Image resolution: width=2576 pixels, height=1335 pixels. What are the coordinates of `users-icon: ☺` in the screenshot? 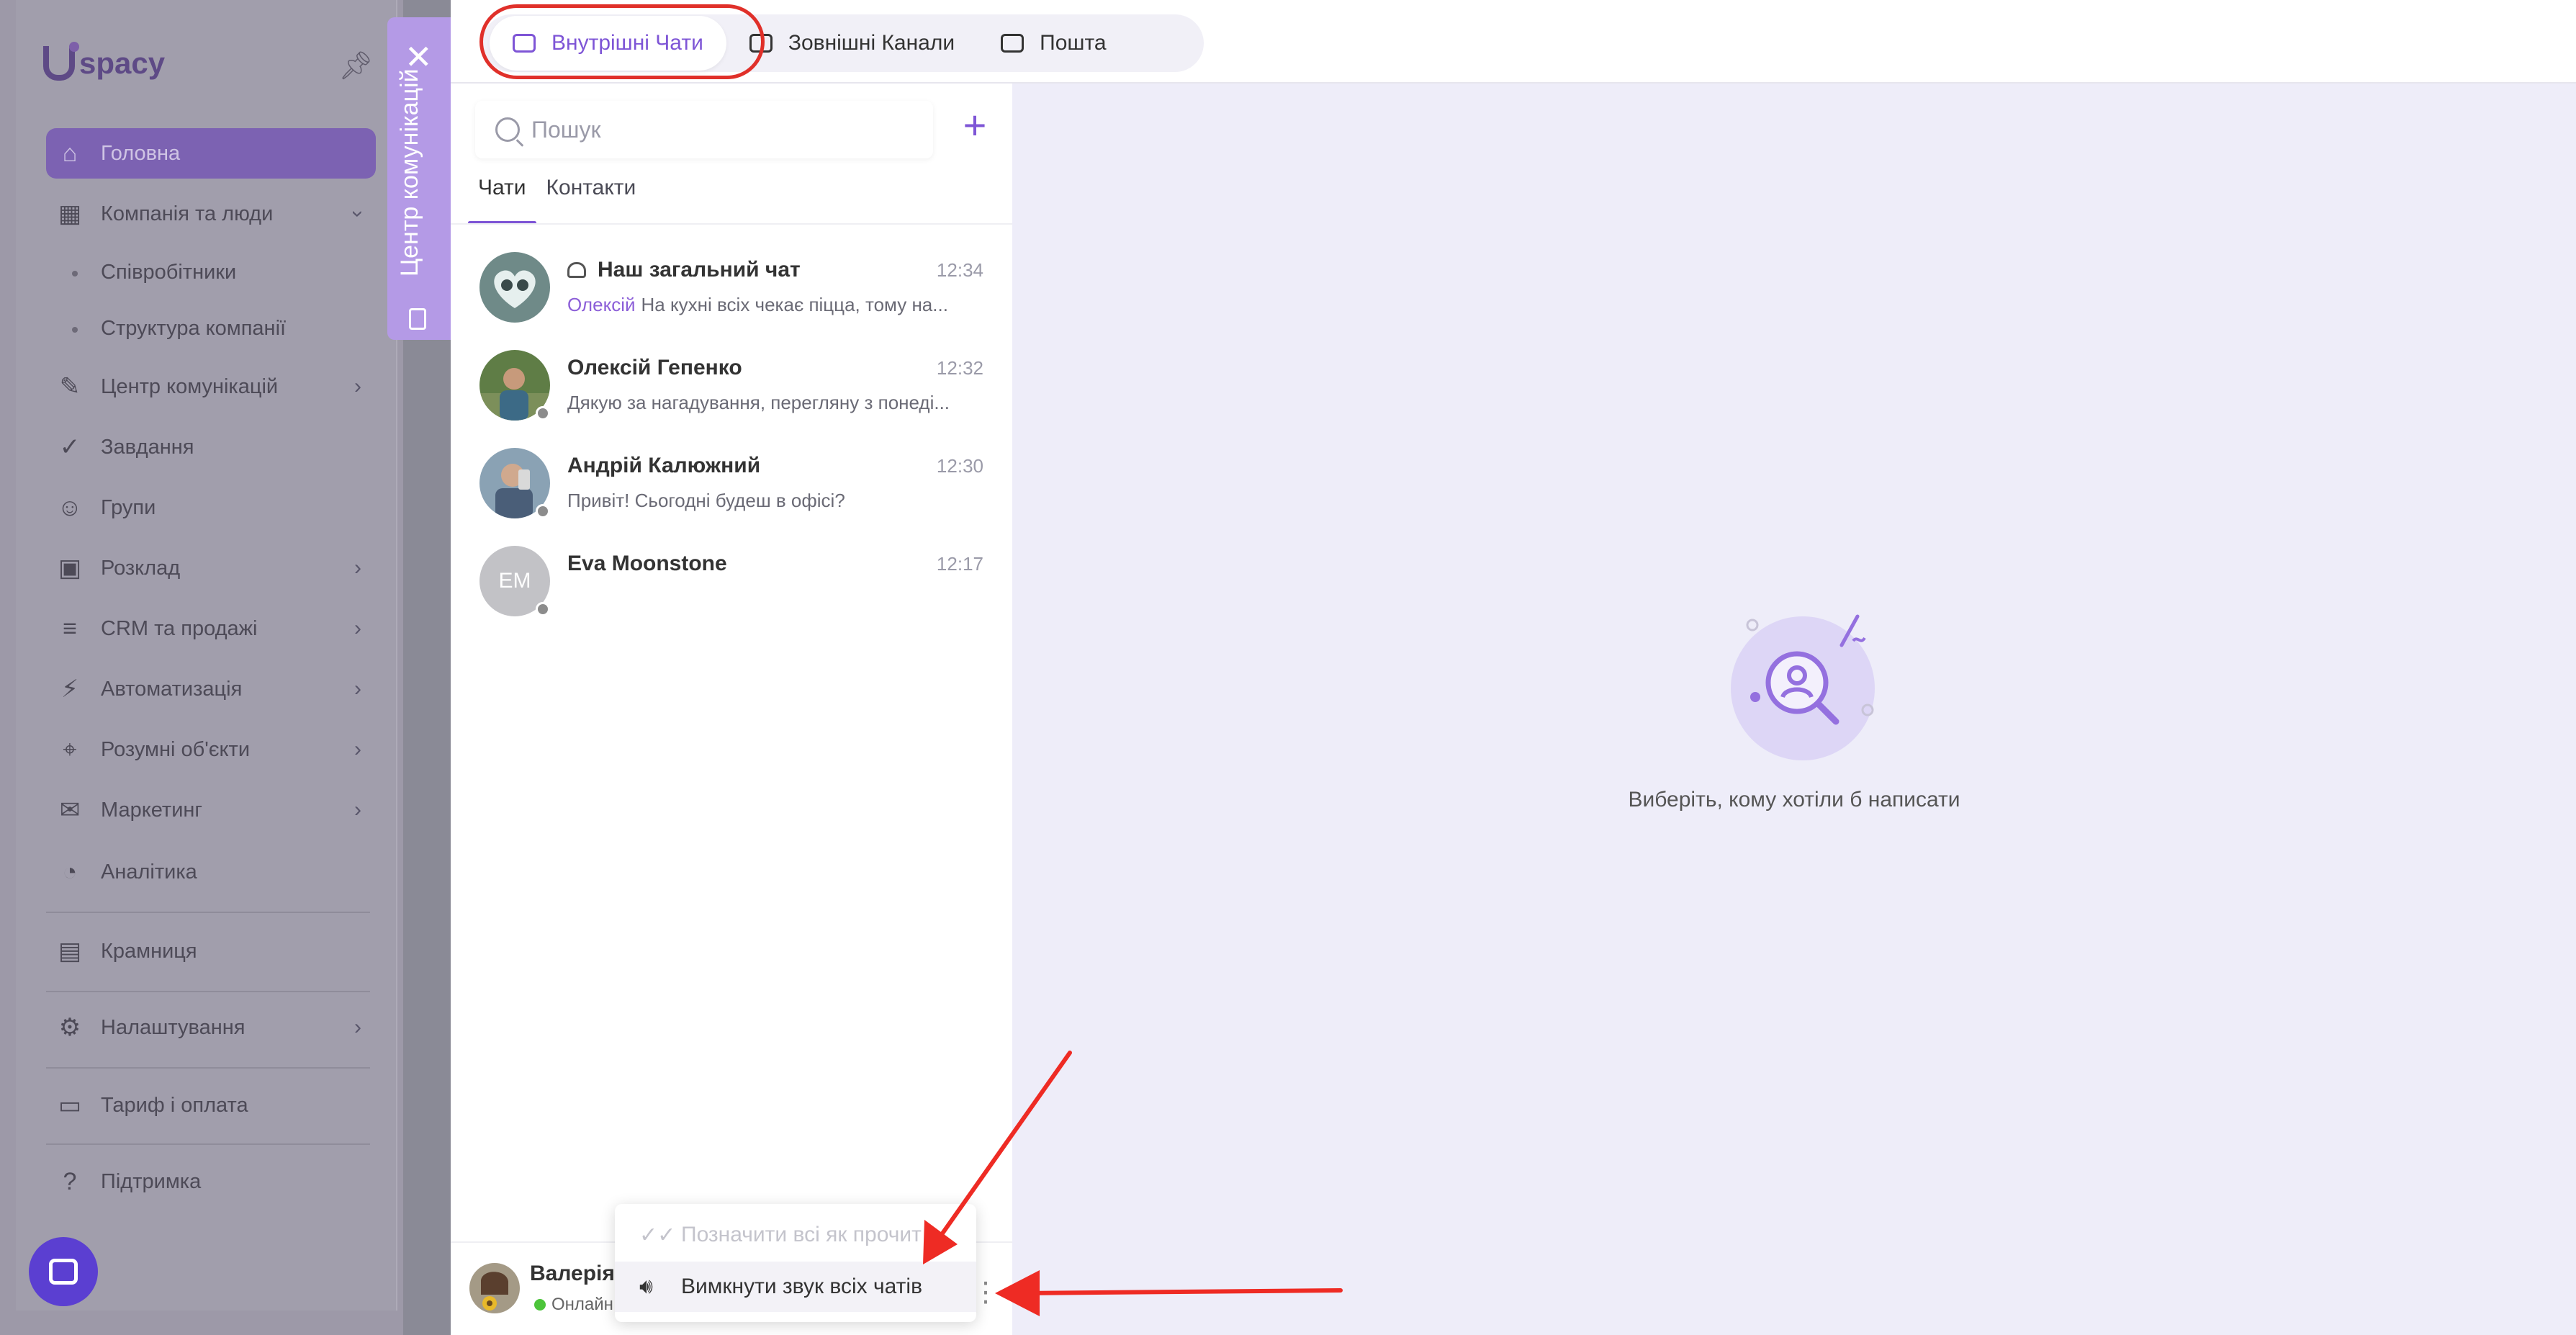 It's located at (70, 507).